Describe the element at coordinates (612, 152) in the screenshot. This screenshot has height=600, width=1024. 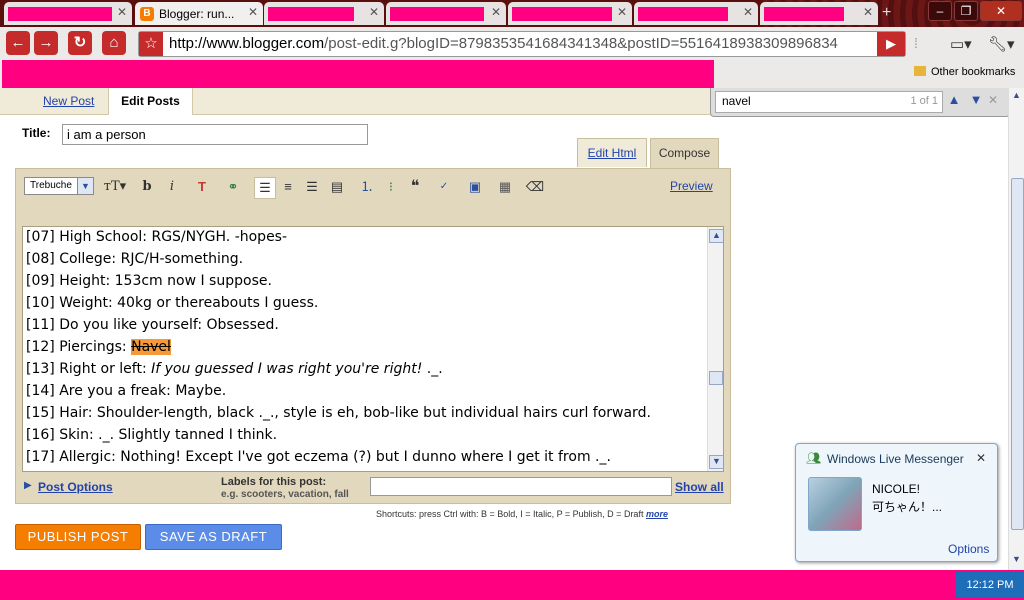
I see `tab-edit-html: Edit Html` at that location.